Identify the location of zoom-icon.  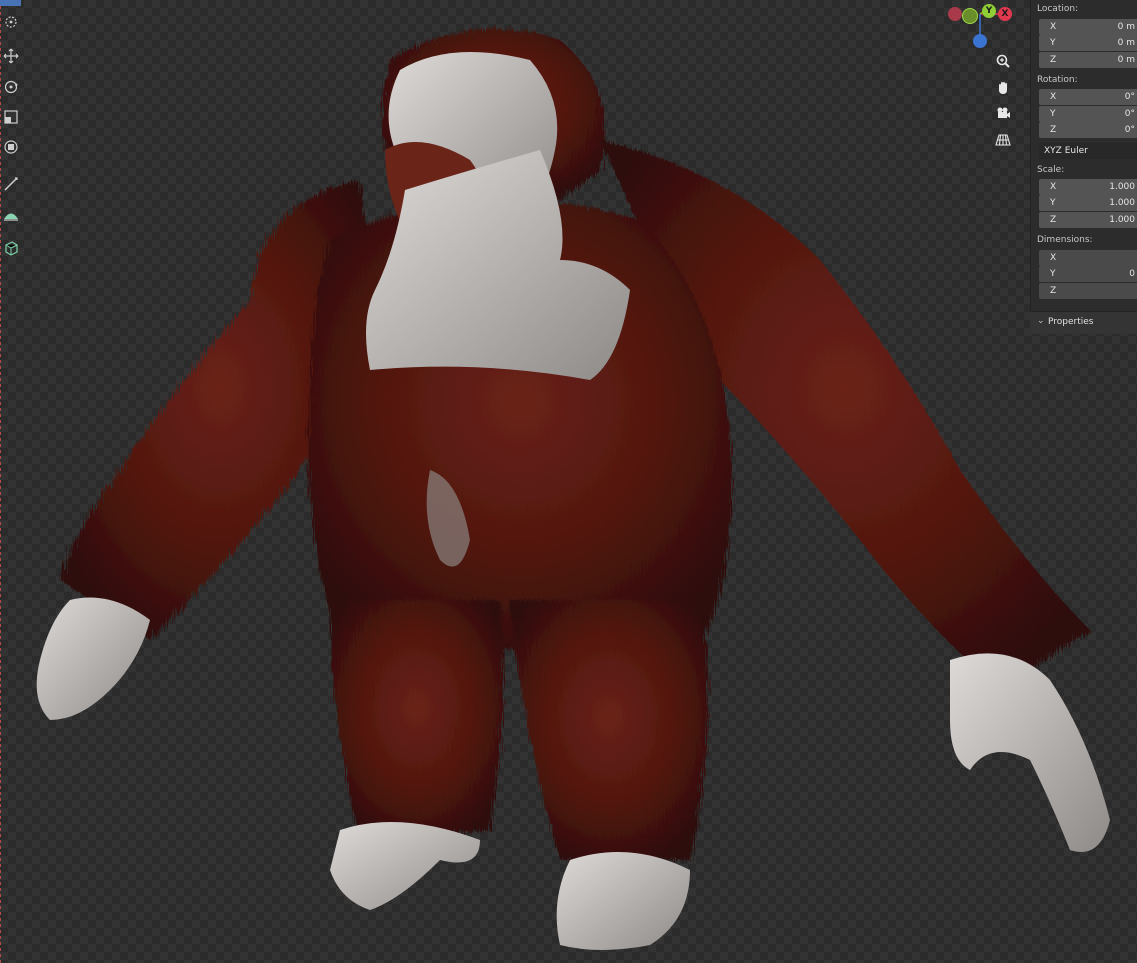
(1003, 61).